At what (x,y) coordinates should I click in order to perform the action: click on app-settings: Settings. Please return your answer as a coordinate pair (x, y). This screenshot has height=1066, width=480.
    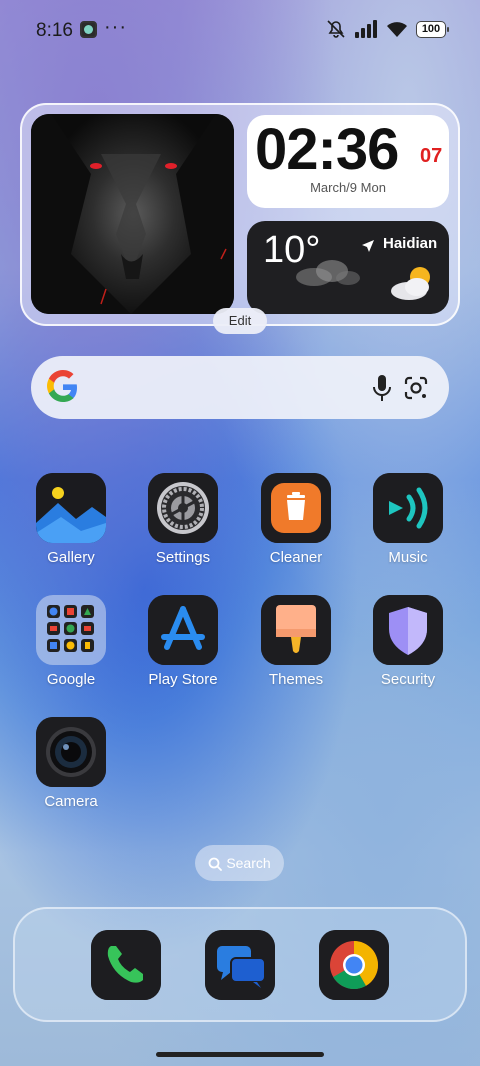
    Looking at the image, I should click on (183, 519).